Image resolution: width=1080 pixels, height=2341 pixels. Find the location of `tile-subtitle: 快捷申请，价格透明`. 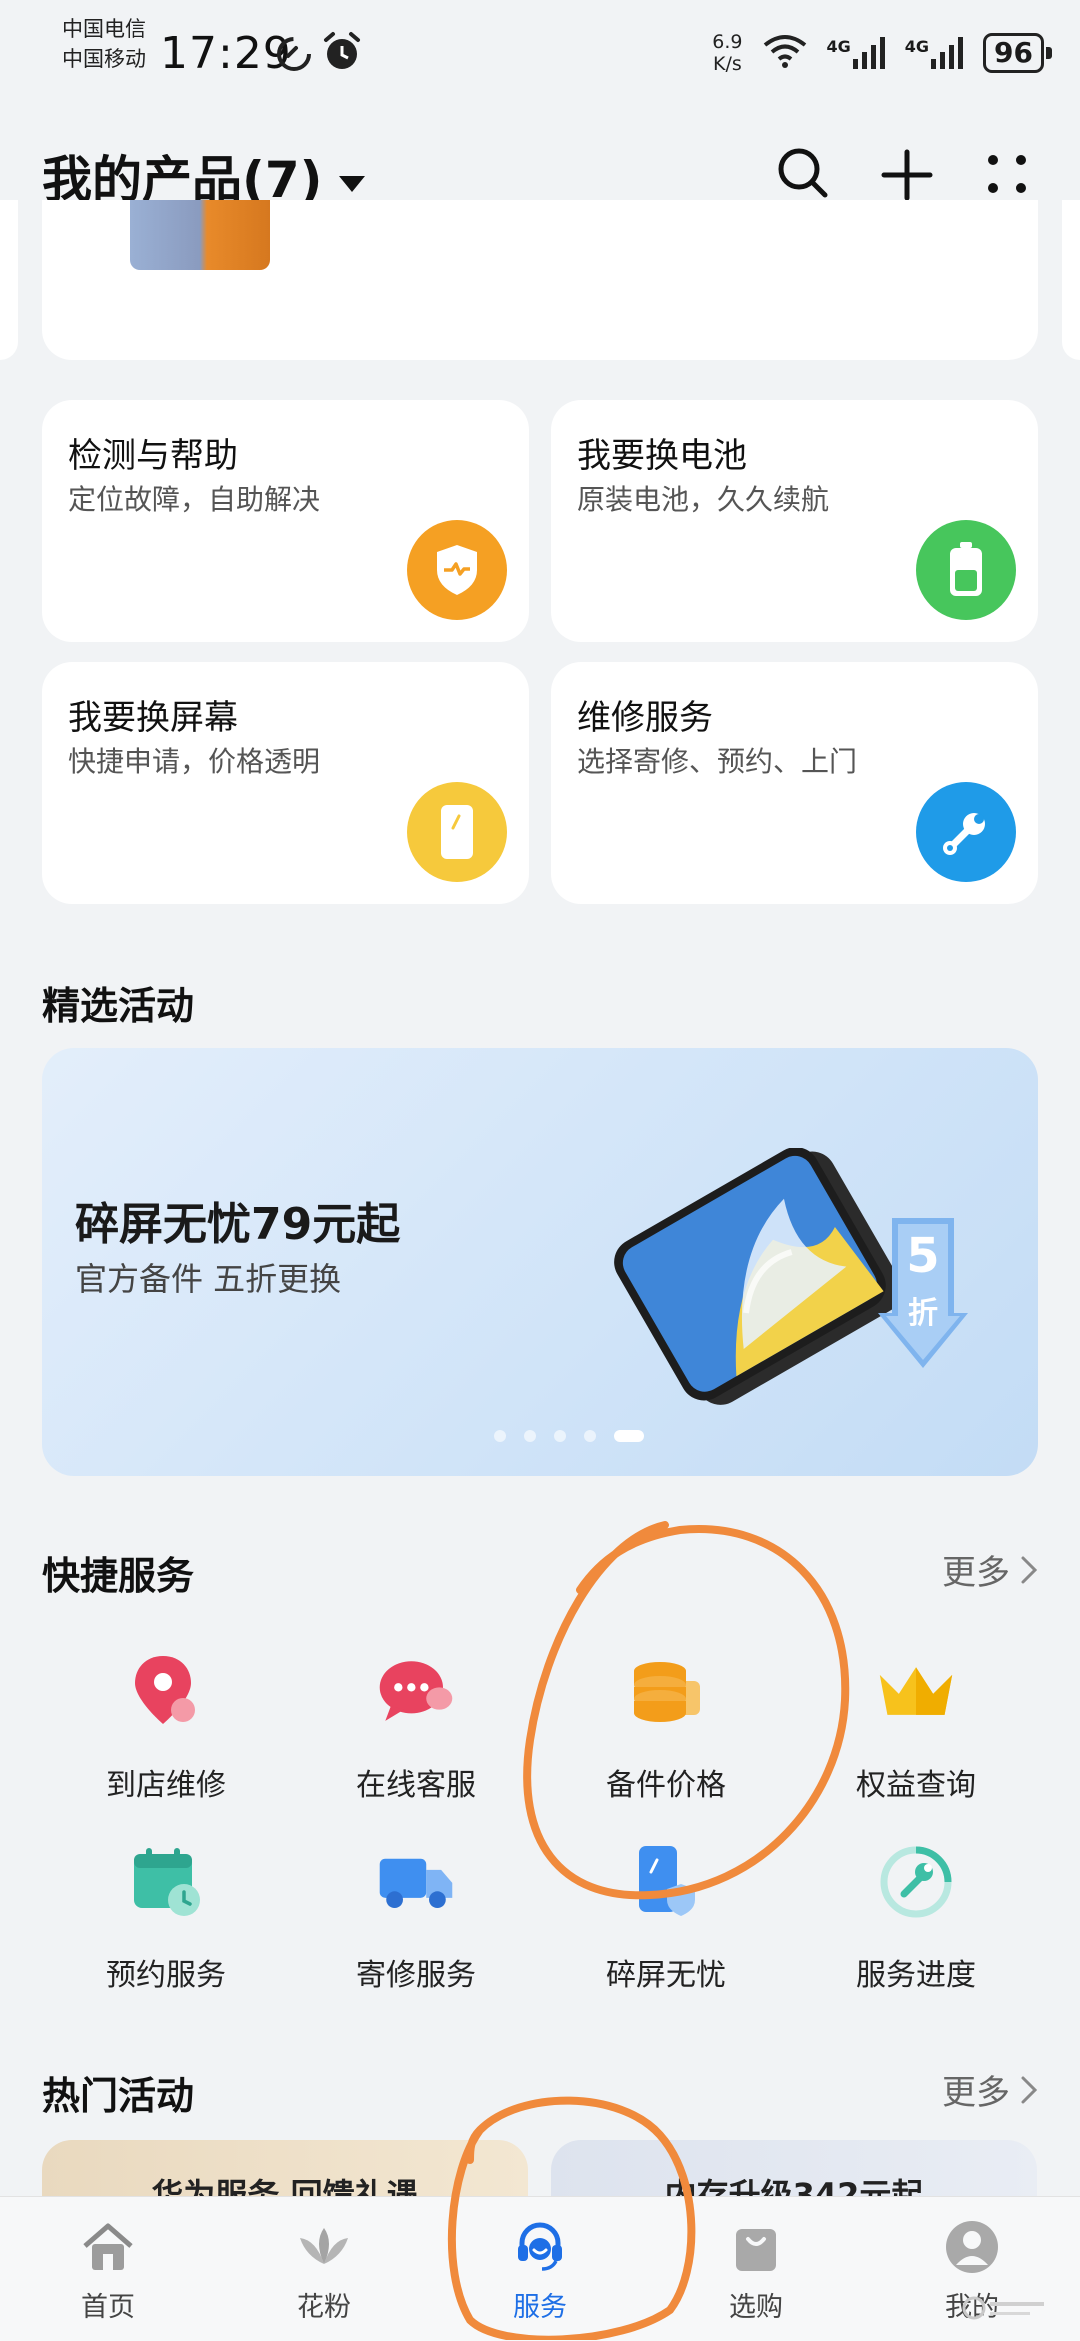

tile-subtitle: 快捷申请，价格透明 is located at coordinates (194, 761).